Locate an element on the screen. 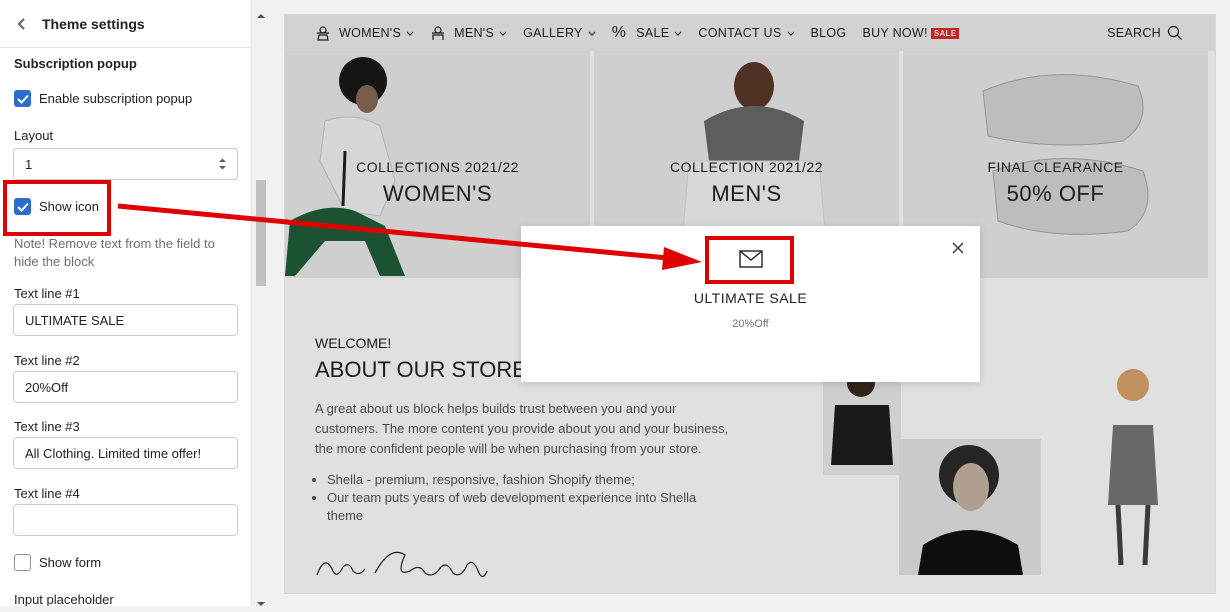 The image size is (1230, 612). nav-item-sale: % SALE is located at coordinates (647, 33).